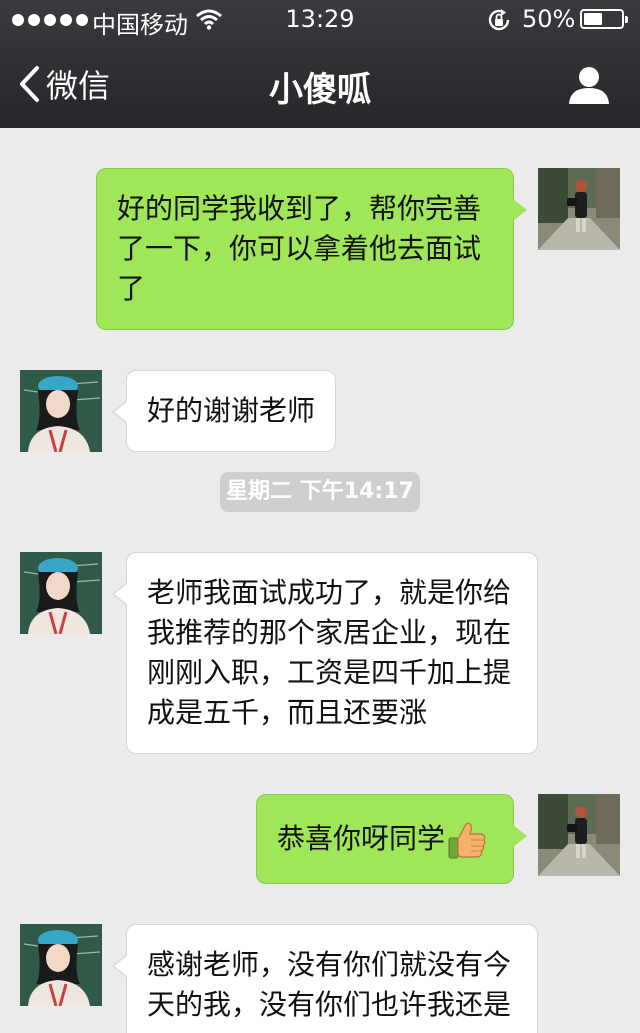  Describe the element at coordinates (467, 840) in the screenshot. I see `thumbs-up-icon` at that location.